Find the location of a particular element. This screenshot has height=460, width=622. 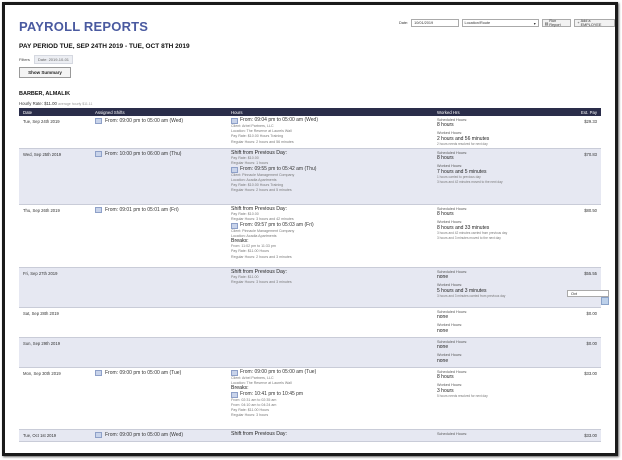

hours-detail: Shift from Previous Day: is located at coordinates (329, 434).